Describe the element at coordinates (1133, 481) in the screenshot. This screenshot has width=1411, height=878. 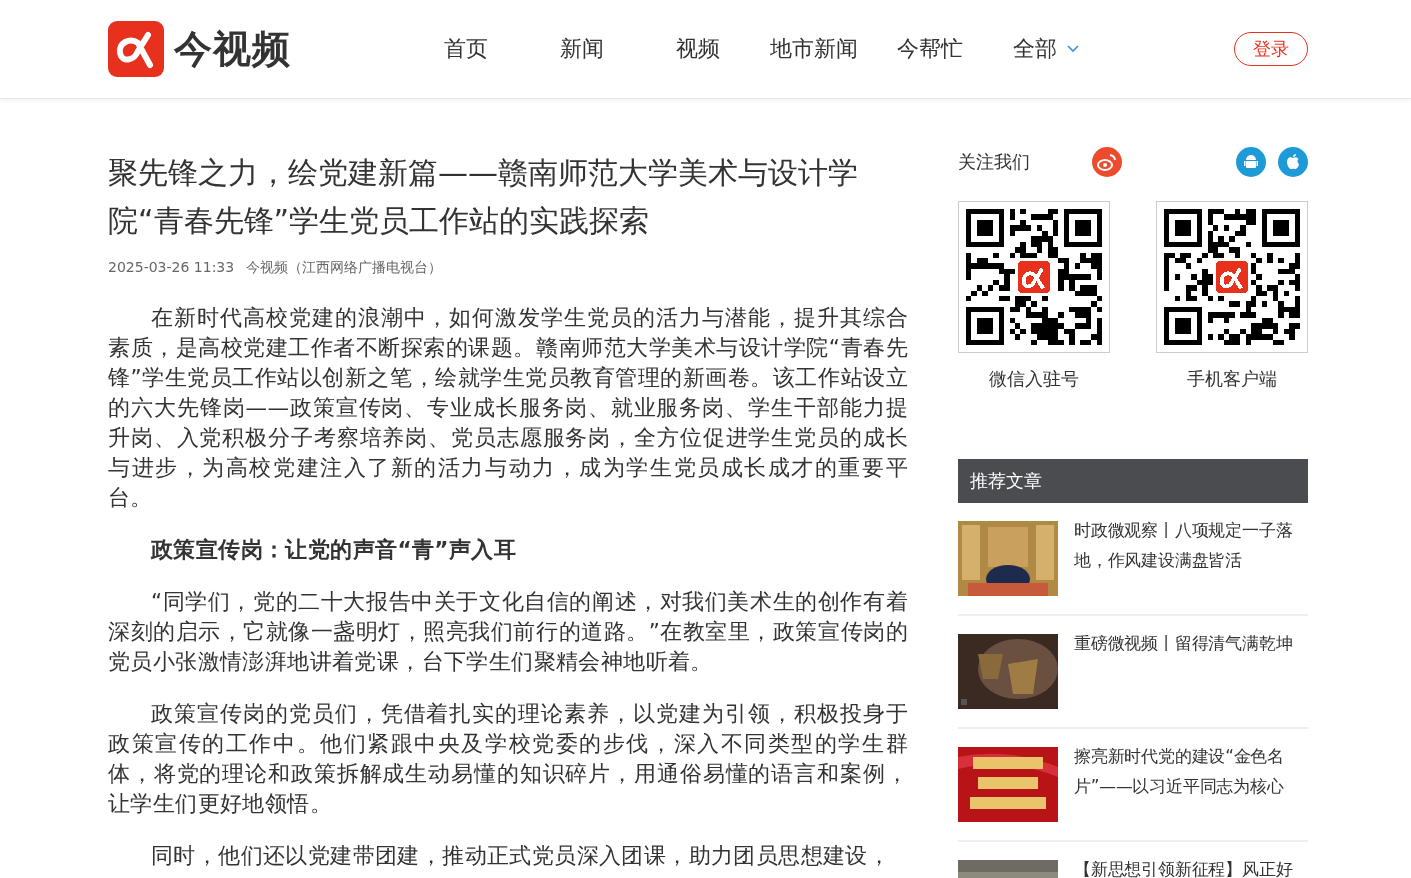
I see `section-header: 推荐文章` at that location.